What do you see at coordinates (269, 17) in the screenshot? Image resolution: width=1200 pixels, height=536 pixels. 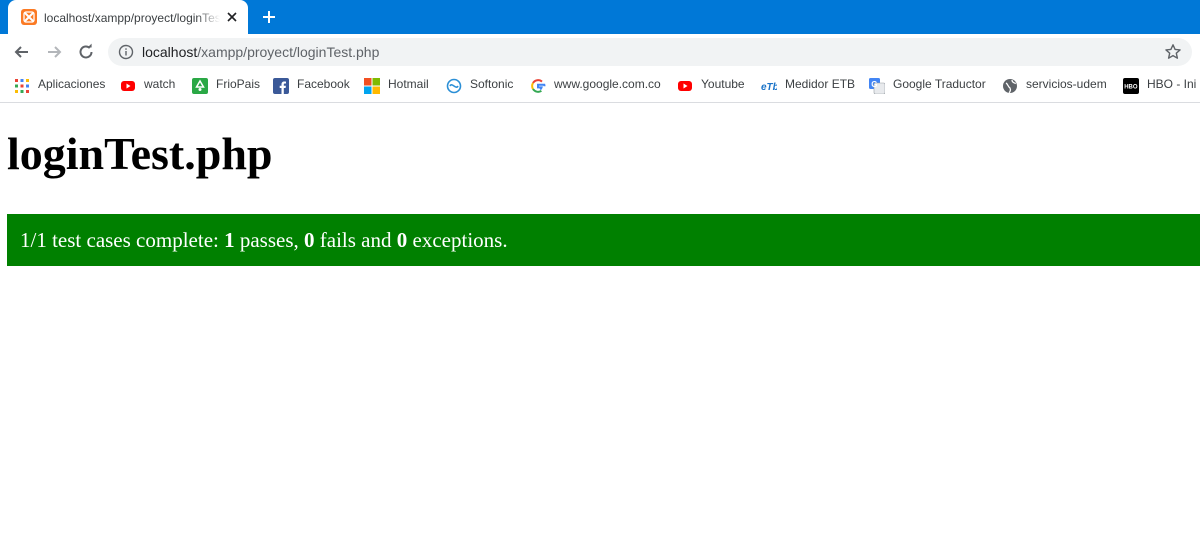 I see `new-tab-icon` at bounding box center [269, 17].